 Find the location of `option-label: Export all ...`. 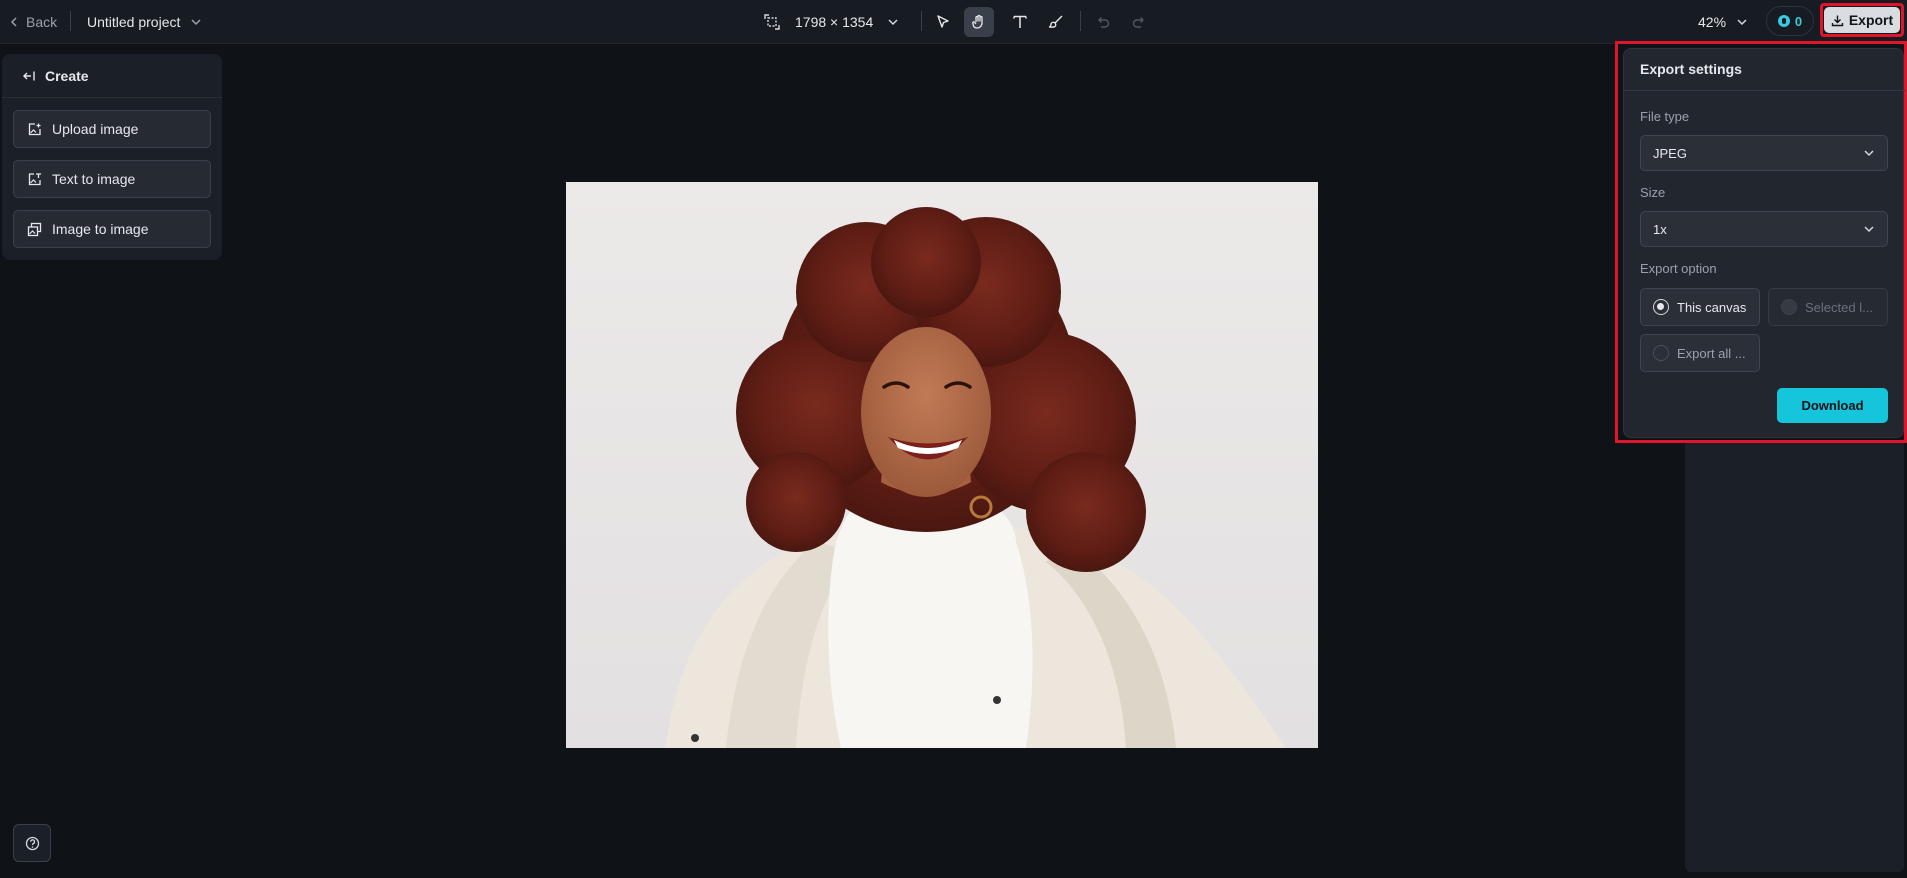

option-label: Export all ... is located at coordinates (1711, 353).